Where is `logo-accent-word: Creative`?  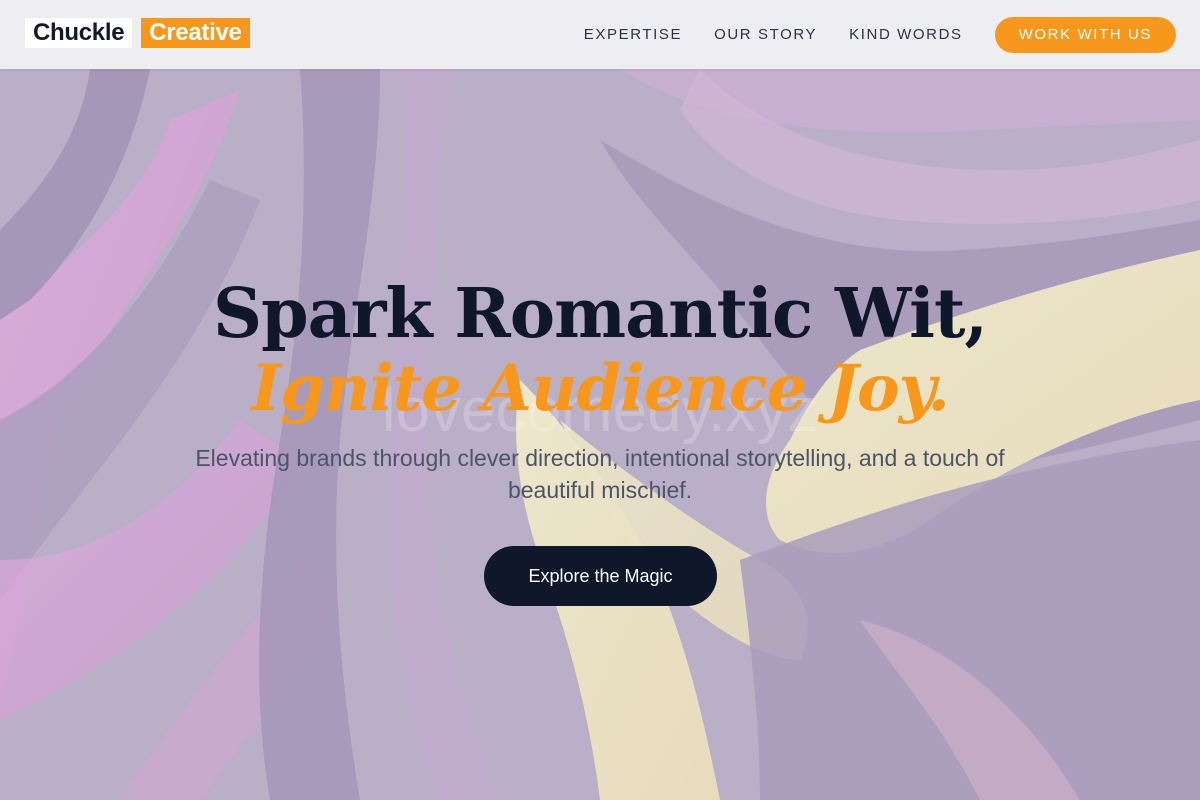 logo-accent-word: Creative is located at coordinates (195, 33).